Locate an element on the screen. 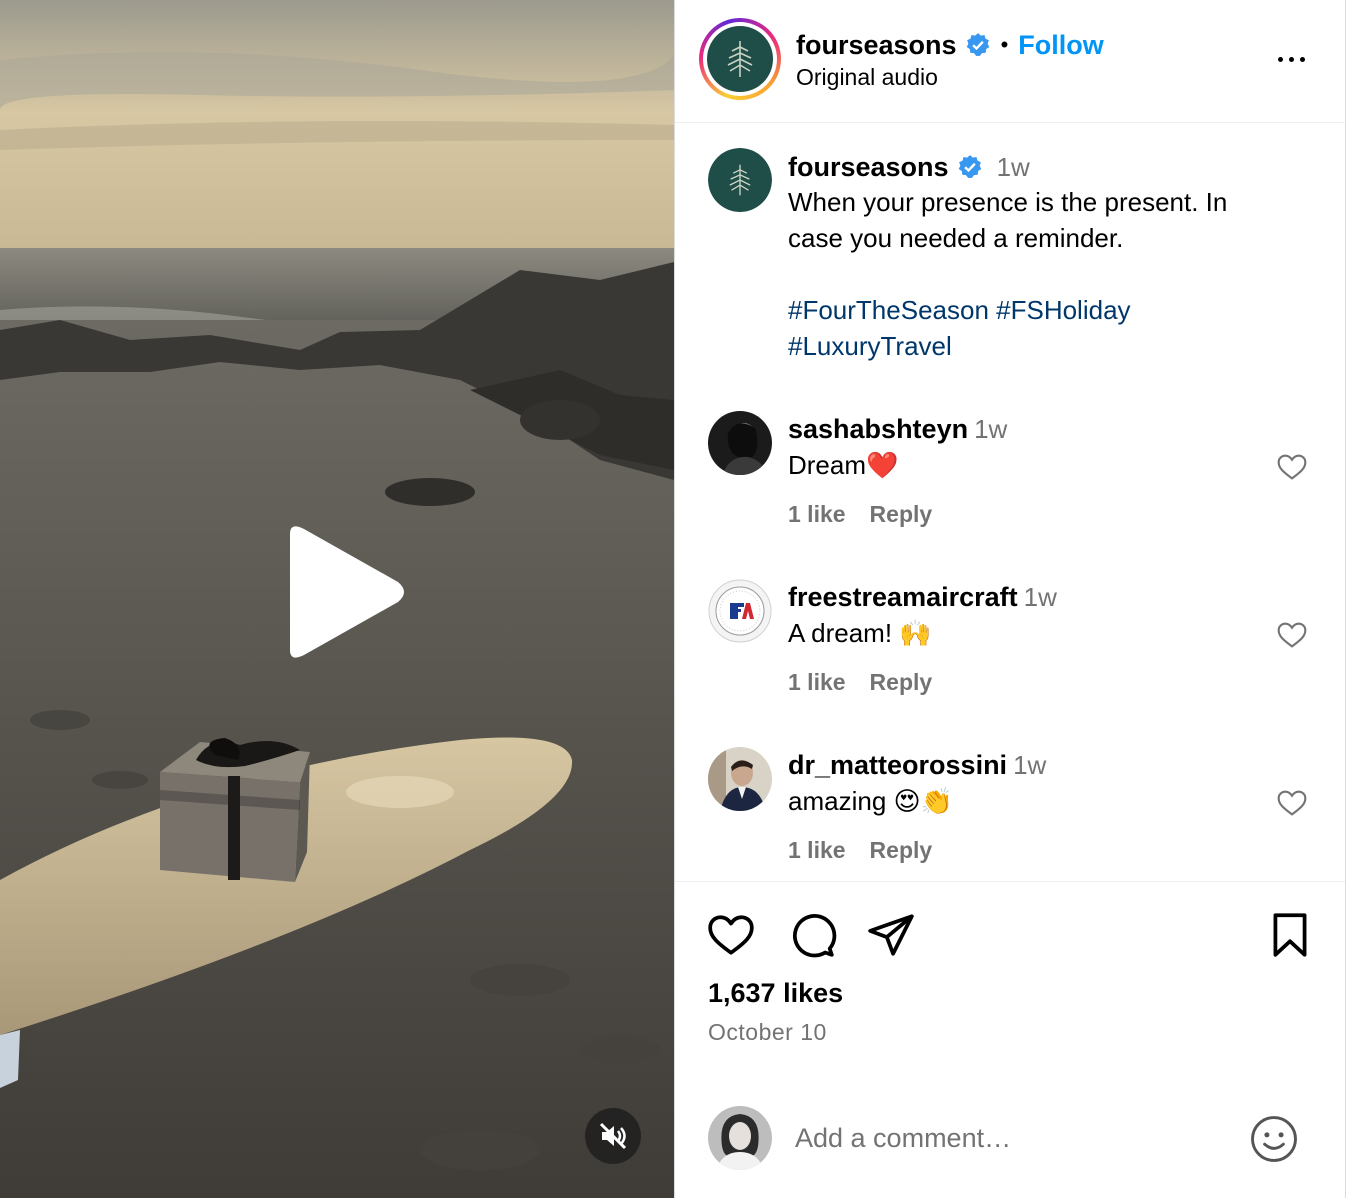 This screenshot has height=1198, width=1350. hashtag-link: #FSHoliday is located at coordinates (1063, 310).